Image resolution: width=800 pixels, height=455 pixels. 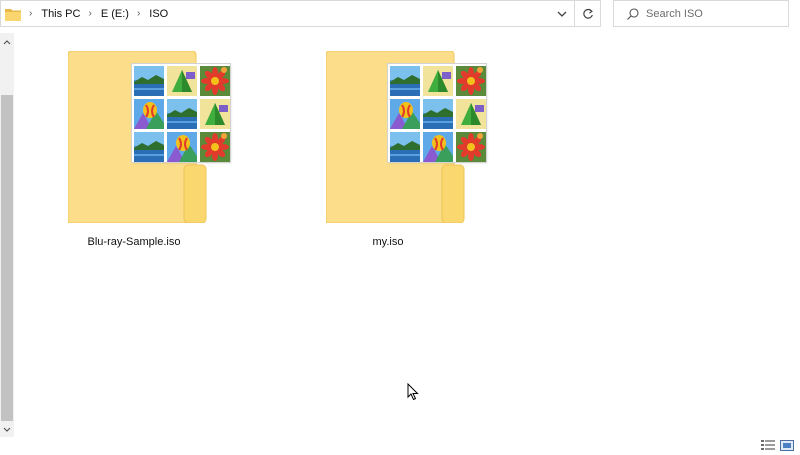 I want to click on file-name: Blu-ray-Sample.iso, so click(x=134, y=242).